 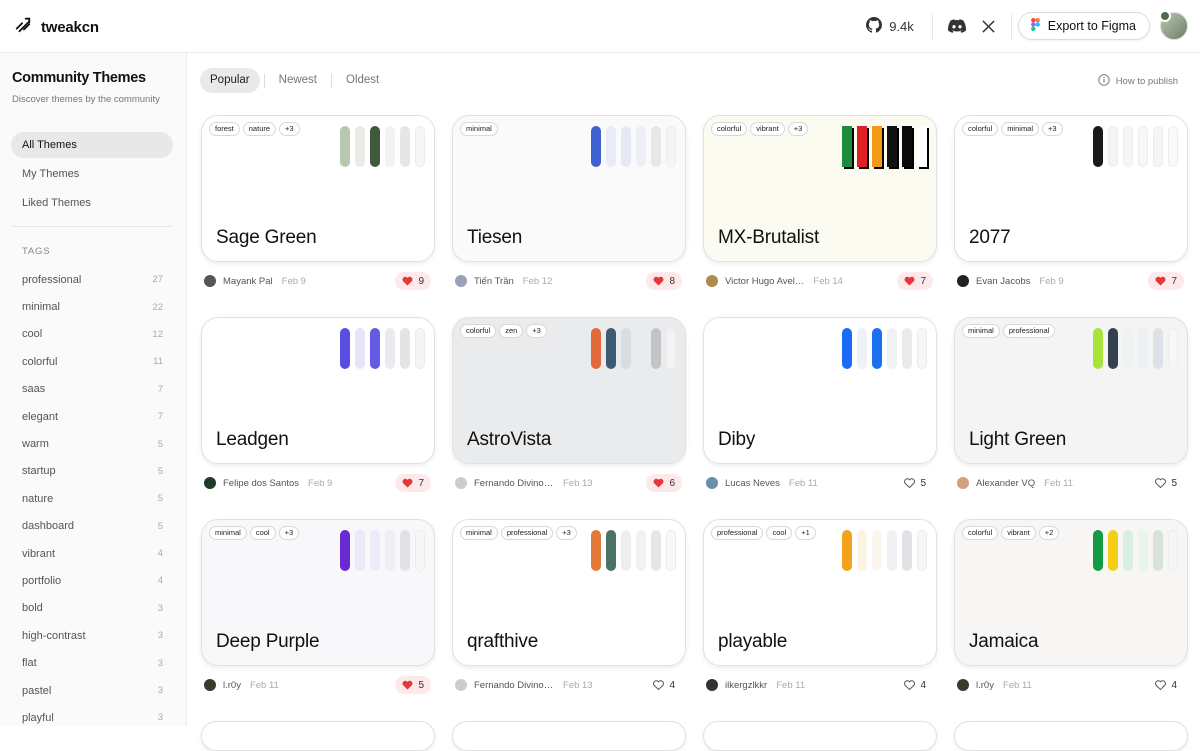 What do you see at coordinates (769, 237) in the screenshot?
I see `theme-name: MX-Brutalist` at bounding box center [769, 237].